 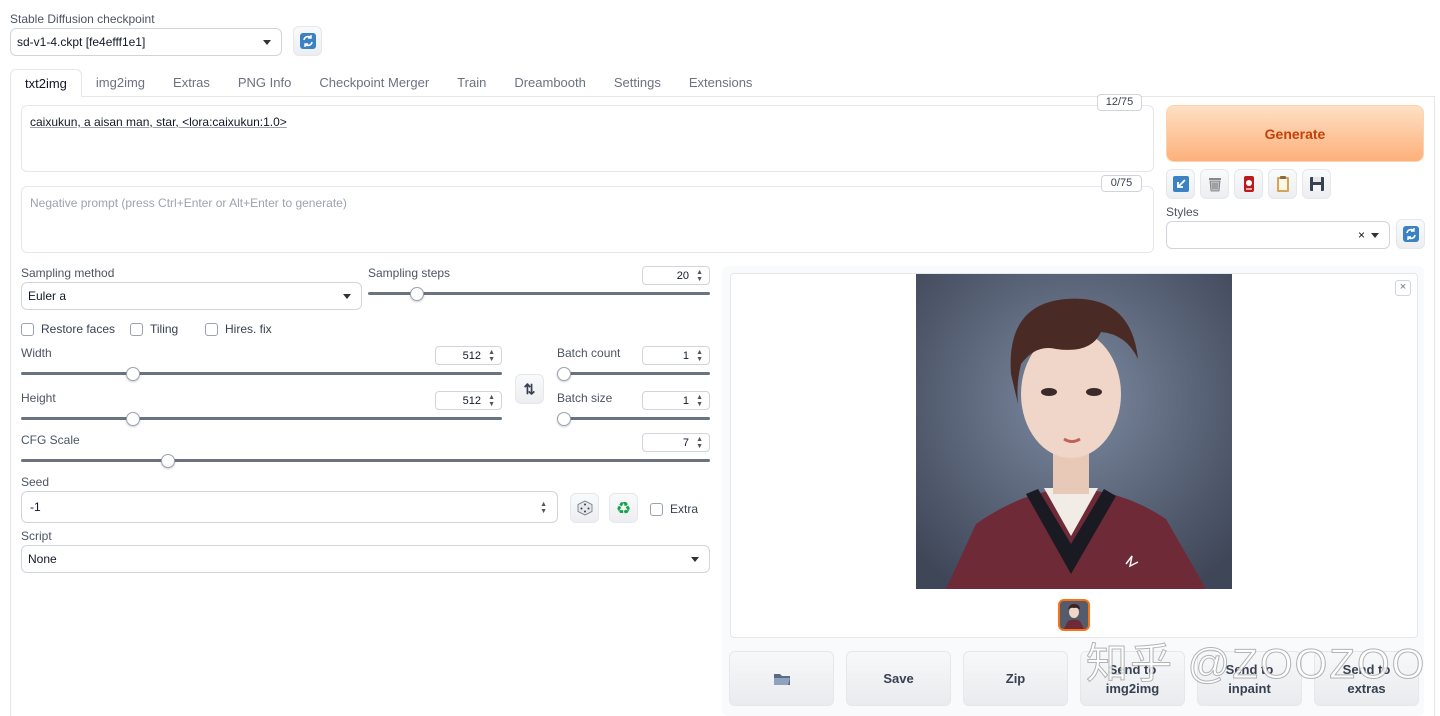 I want to click on portrait-image, so click(x=1074, y=431).